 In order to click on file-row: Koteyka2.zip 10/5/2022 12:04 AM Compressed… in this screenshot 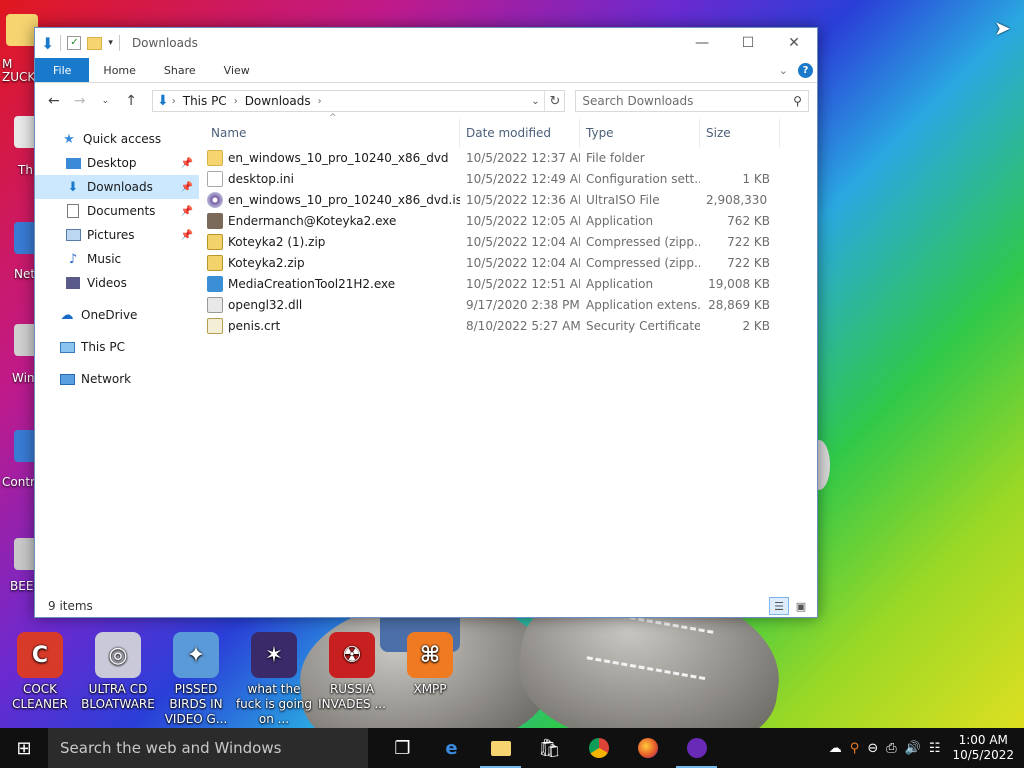, I will do `click(508, 262)`.